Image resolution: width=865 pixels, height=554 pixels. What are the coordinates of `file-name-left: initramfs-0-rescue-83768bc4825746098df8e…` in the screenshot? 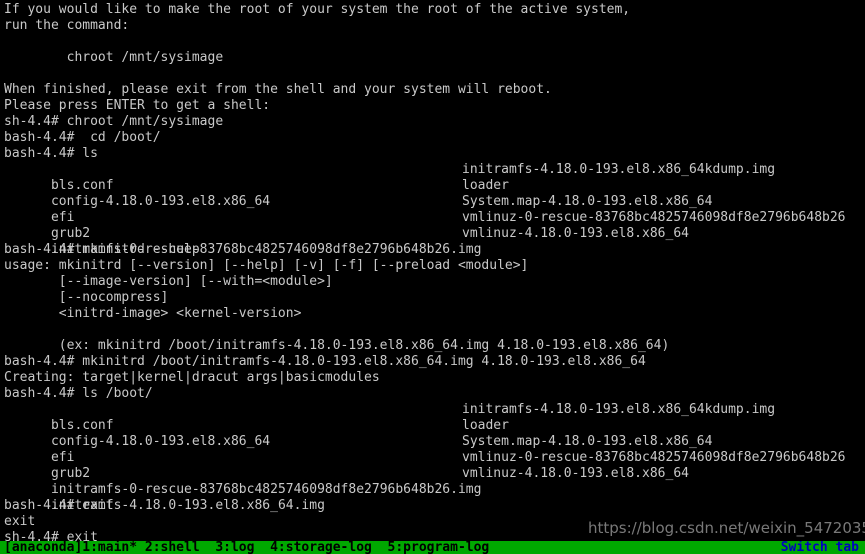 It's located at (266, 249).